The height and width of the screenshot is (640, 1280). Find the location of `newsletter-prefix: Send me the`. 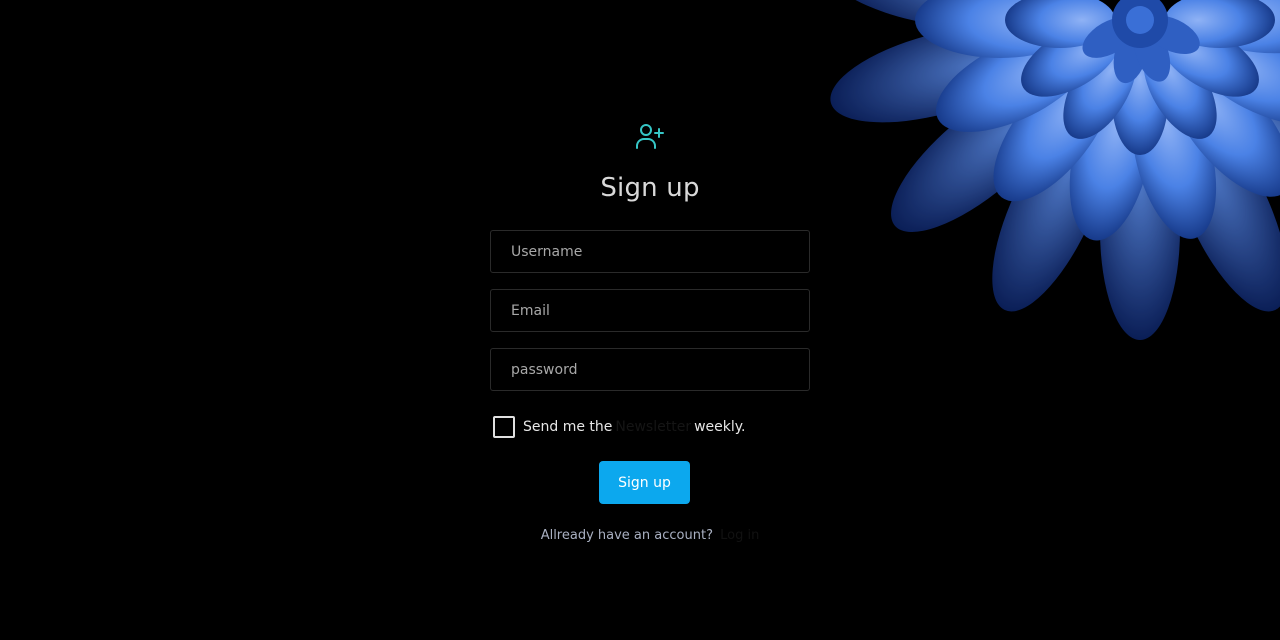

newsletter-prefix: Send me the is located at coordinates (568, 427).